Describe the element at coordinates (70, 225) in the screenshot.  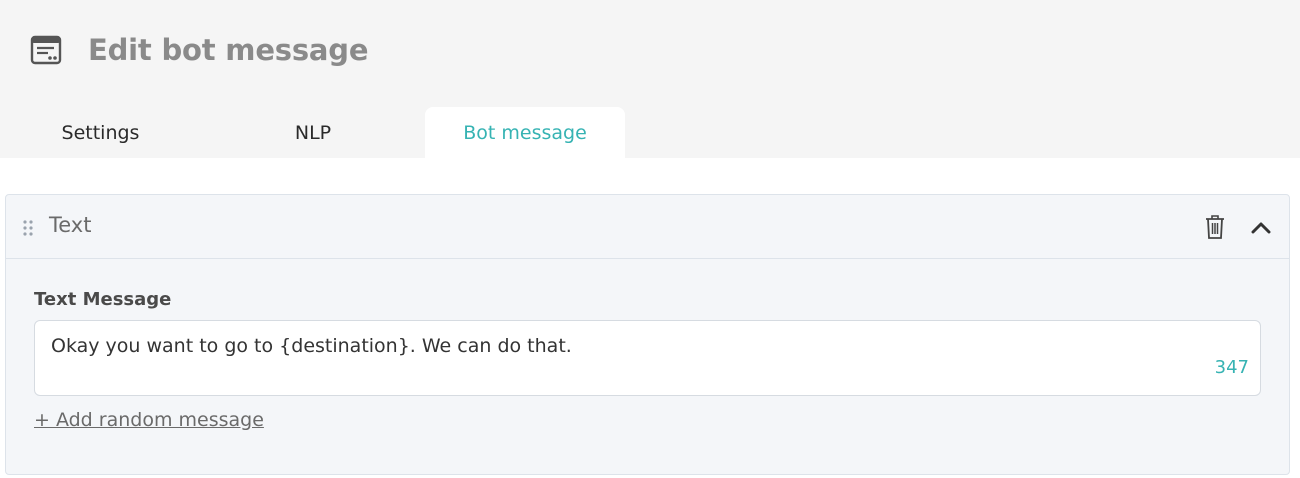
I see `block-title: Text` at that location.